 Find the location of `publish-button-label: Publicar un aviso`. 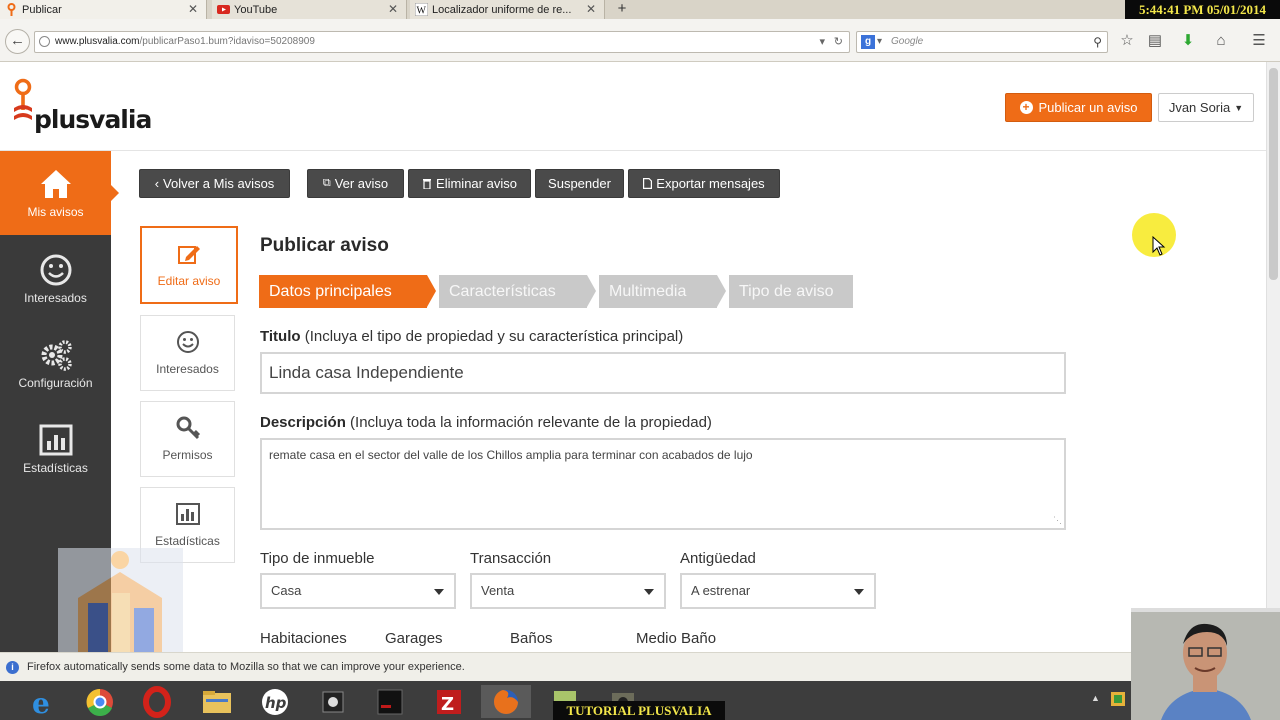

publish-button-label: Publicar un aviso is located at coordinates (1088, 107).